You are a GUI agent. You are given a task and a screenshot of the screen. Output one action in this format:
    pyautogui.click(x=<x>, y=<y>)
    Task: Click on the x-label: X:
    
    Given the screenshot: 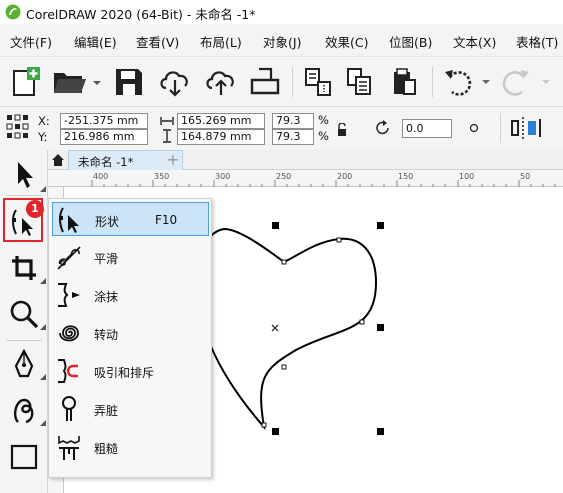 What is the action you would take?
    pyautogui.click(x=44, y=121)
    